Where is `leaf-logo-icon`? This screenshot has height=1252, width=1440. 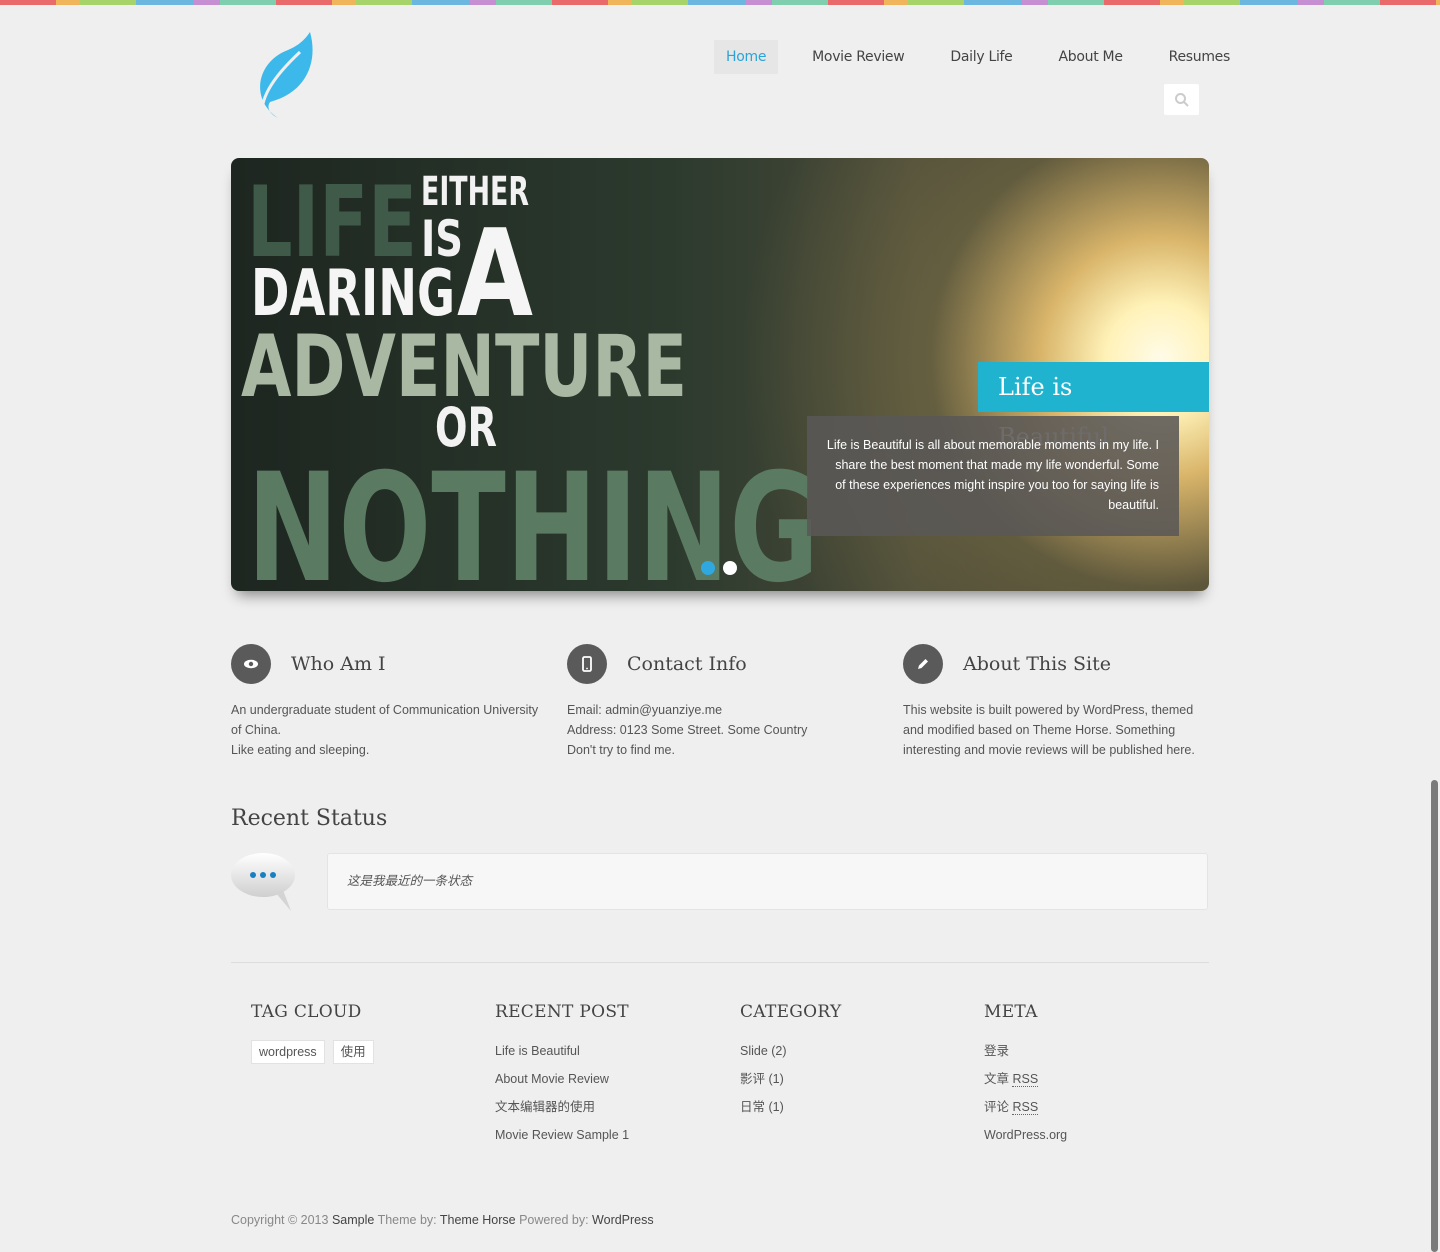
leaf-logo-icon is located at coordinates (281, 76).